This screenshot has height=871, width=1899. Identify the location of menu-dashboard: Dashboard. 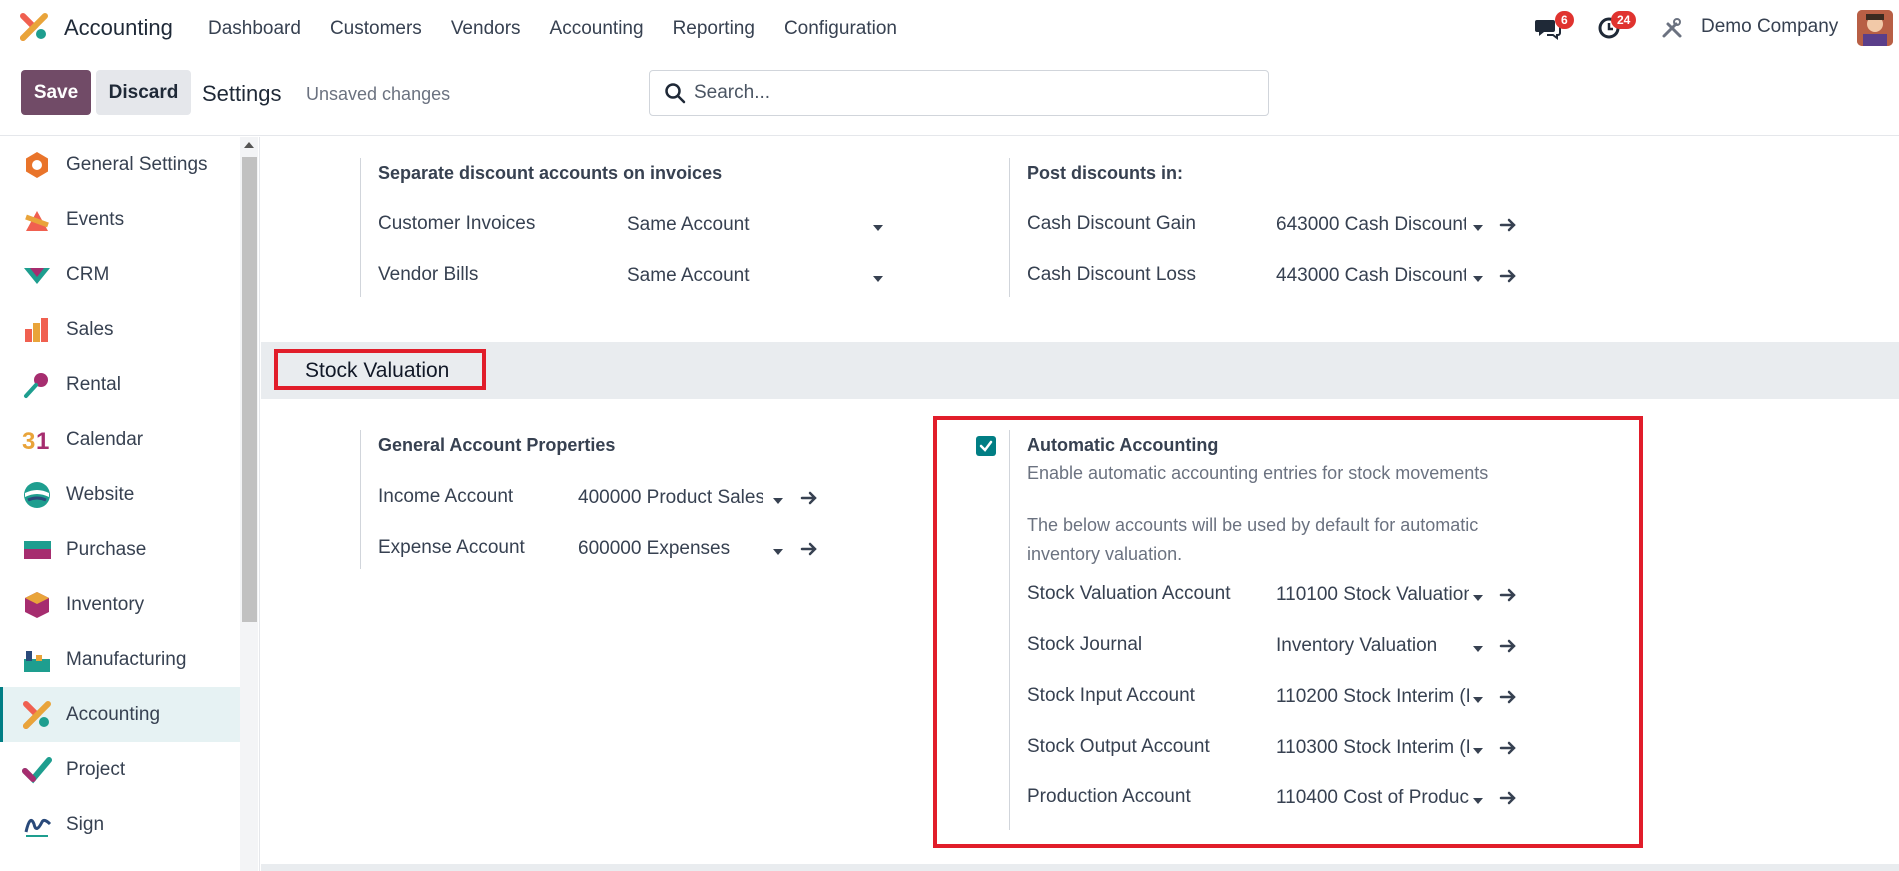
(254, 29).